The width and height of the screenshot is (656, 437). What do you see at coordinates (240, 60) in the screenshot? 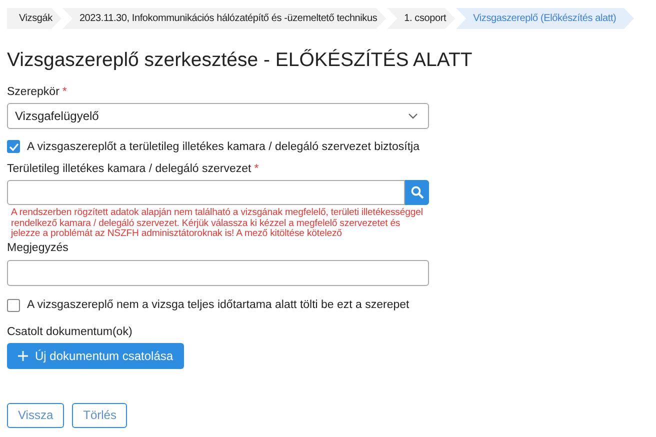
I see `page-title: Vizsgaszereplő szerkesztése - ELŐKÉSZÍTÉS ALATT` at bounding box center [240, 60].